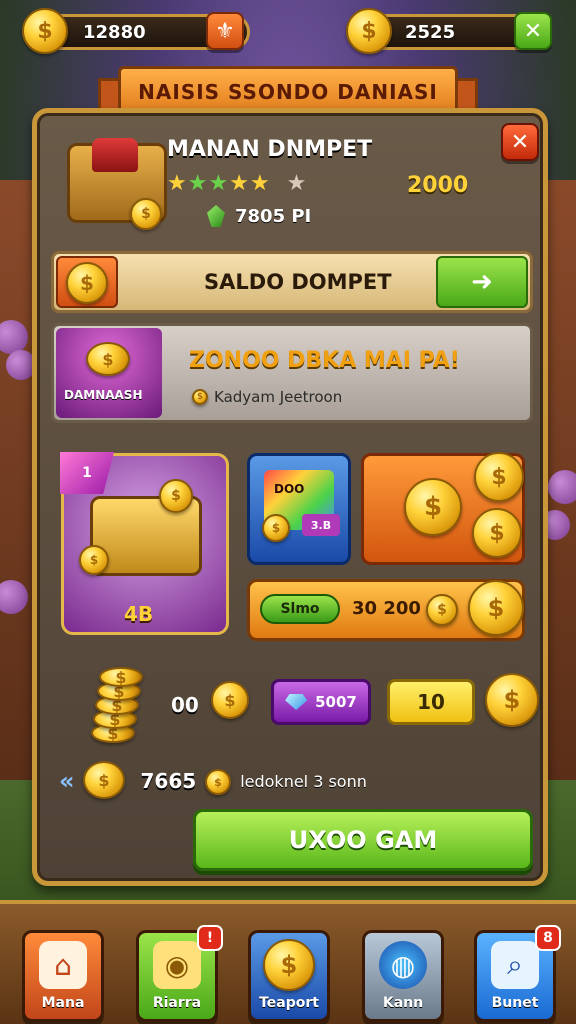  I want to click on count-label: 10, so click(431, 702).